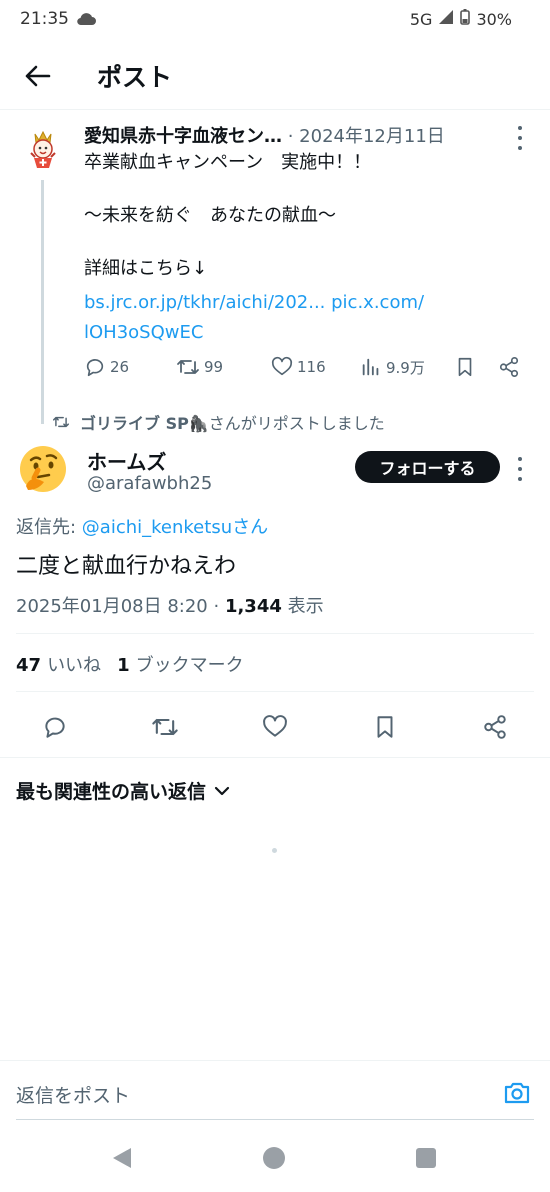 The height and width of the screenshot is (1192, 550). I want to click on post-timestamp: 2025年01月08日 8:20 ·, so click(120, 606).